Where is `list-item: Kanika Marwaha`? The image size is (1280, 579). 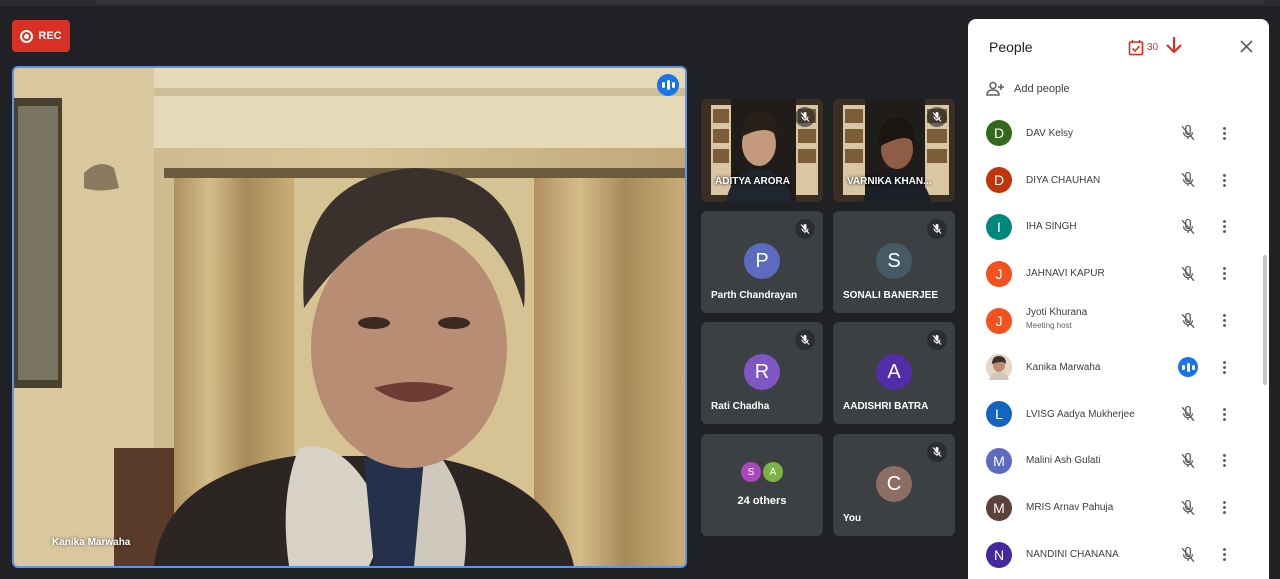
list-item: Kanika Marwaha is located at coordinates (1113, 367).